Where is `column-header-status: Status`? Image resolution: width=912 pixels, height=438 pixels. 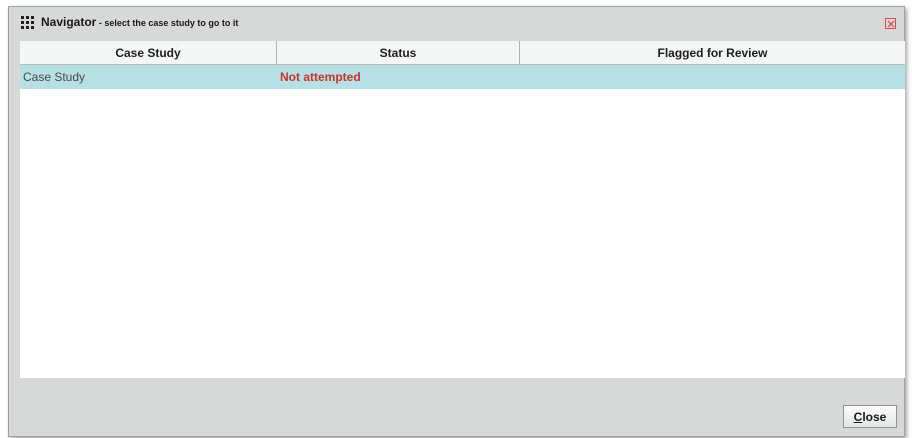
column-header-status: Status is located at coordinates (398, 52).